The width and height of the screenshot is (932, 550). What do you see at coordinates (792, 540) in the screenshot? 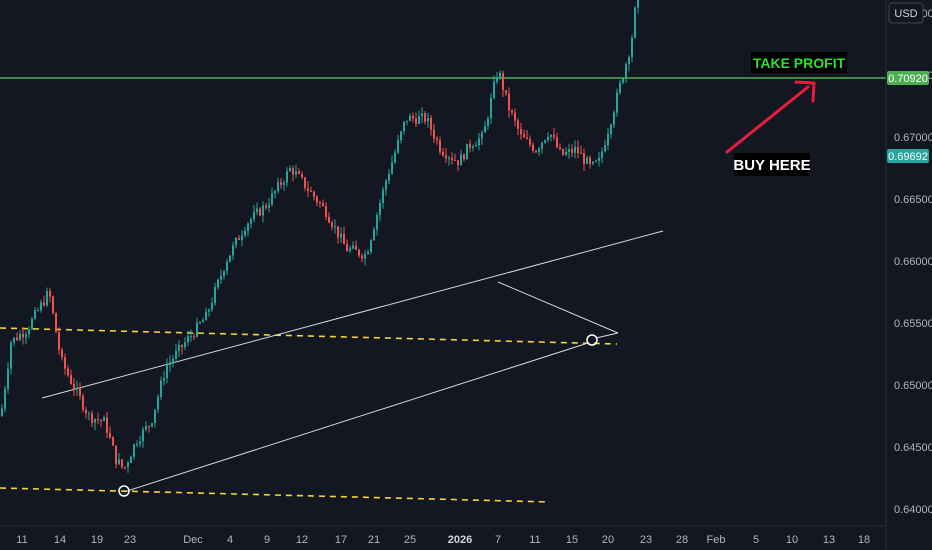
I see `time-tick-label: 10` at bounding box center [792, 540].